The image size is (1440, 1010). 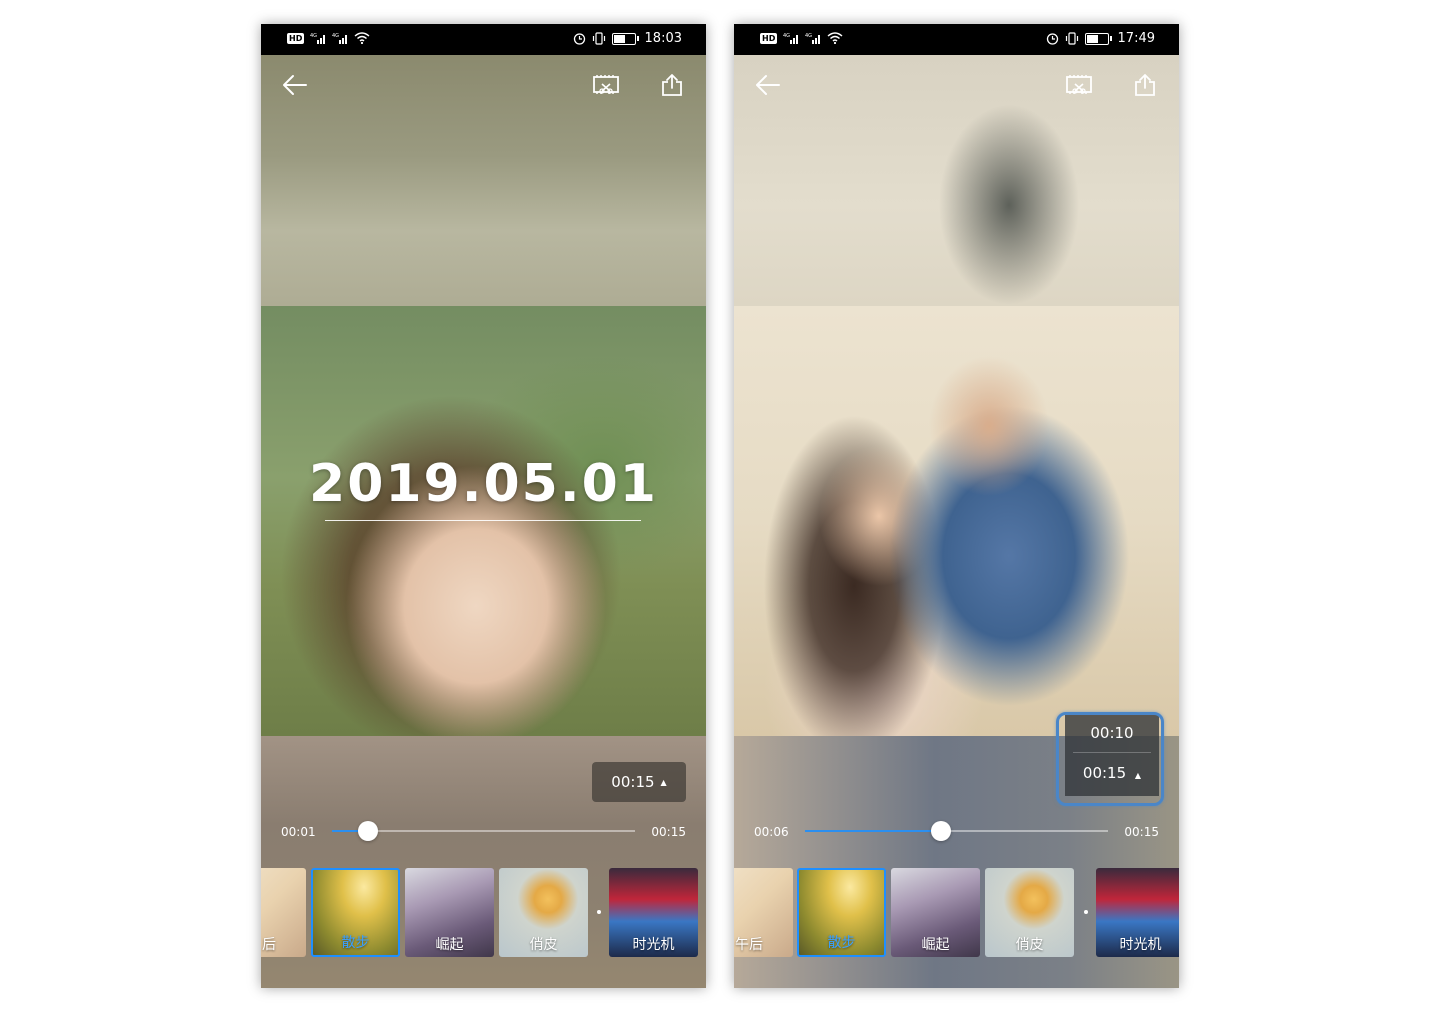 I want to click on video-frame, so click(x=956, y=521).